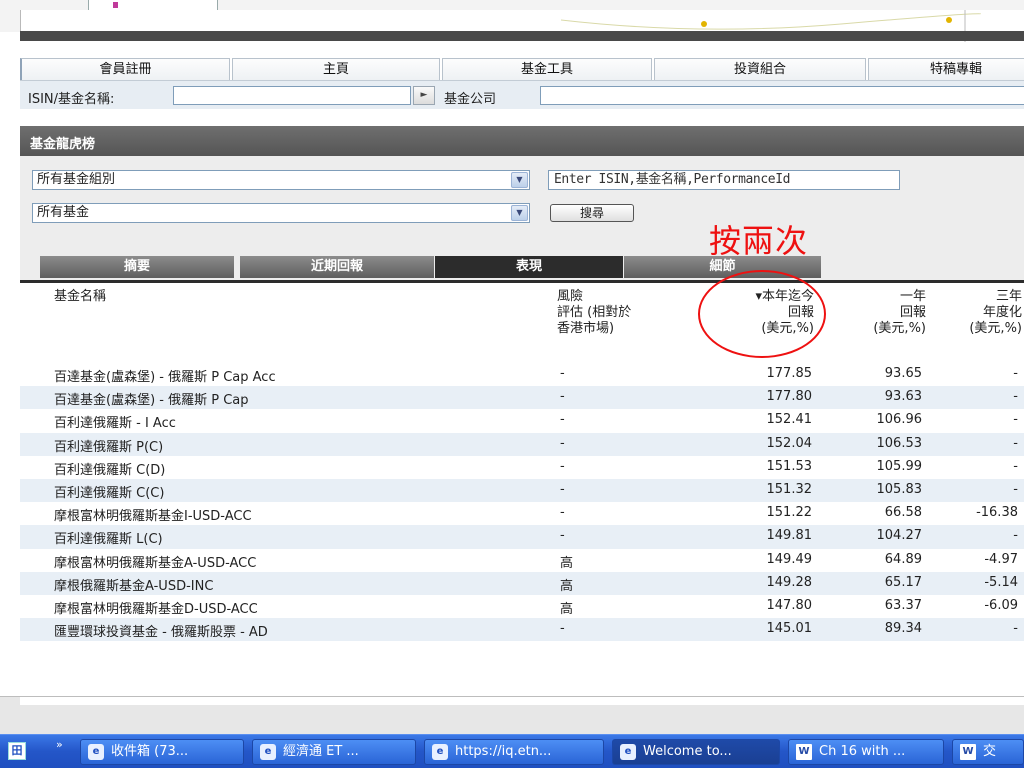  I want to click on fund-name: 百達基金(盧森堡) - 俄羅斯 P Cap, so click(151, 398).